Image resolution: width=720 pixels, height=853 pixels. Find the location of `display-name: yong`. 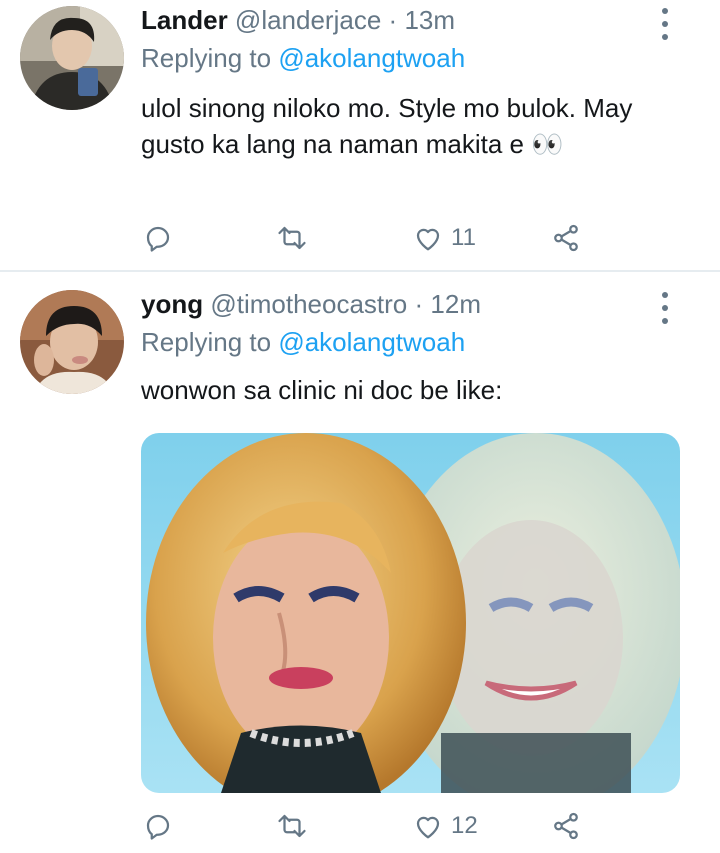

display-name: yong is located at coordinates (172, 304).